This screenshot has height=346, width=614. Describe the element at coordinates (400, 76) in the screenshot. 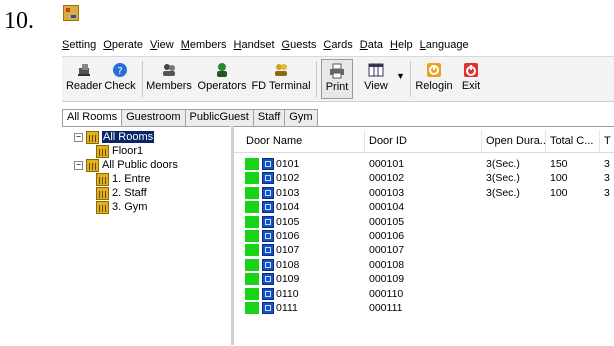

I see `view-dropdown-arrow-icon: ▼` at that location.